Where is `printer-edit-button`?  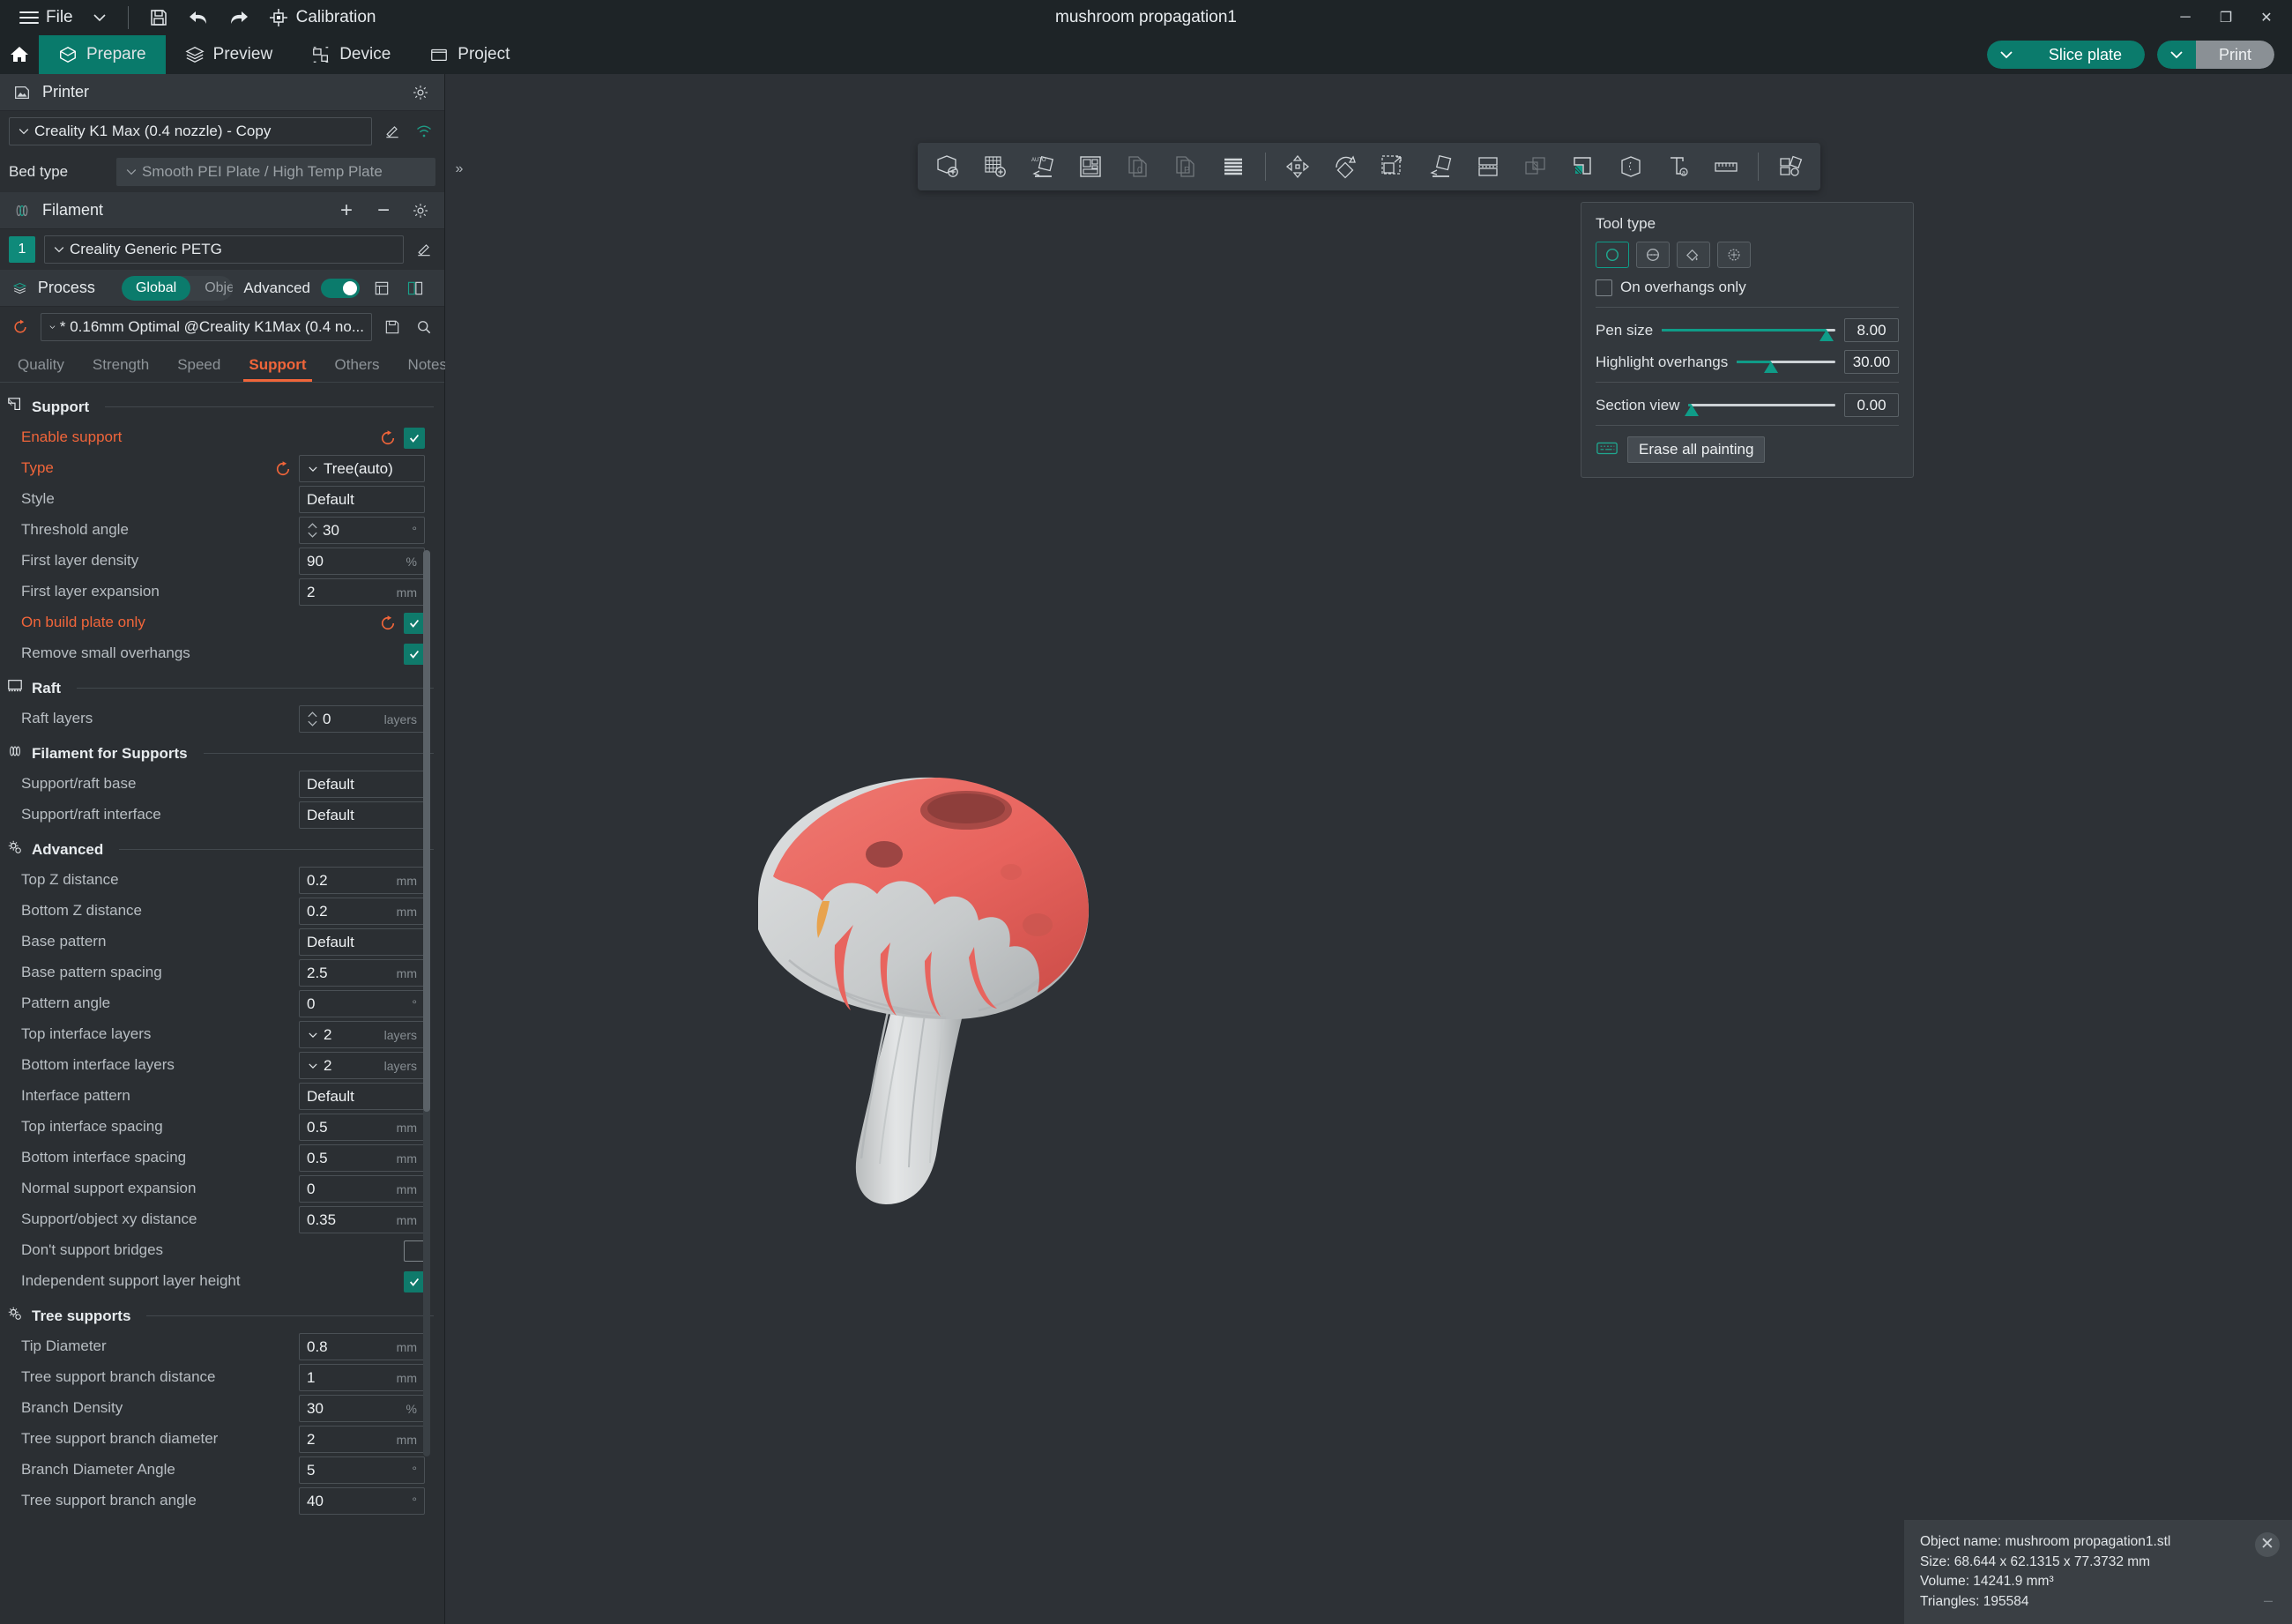 printer-edit-button is located at coordinates (392, 131).